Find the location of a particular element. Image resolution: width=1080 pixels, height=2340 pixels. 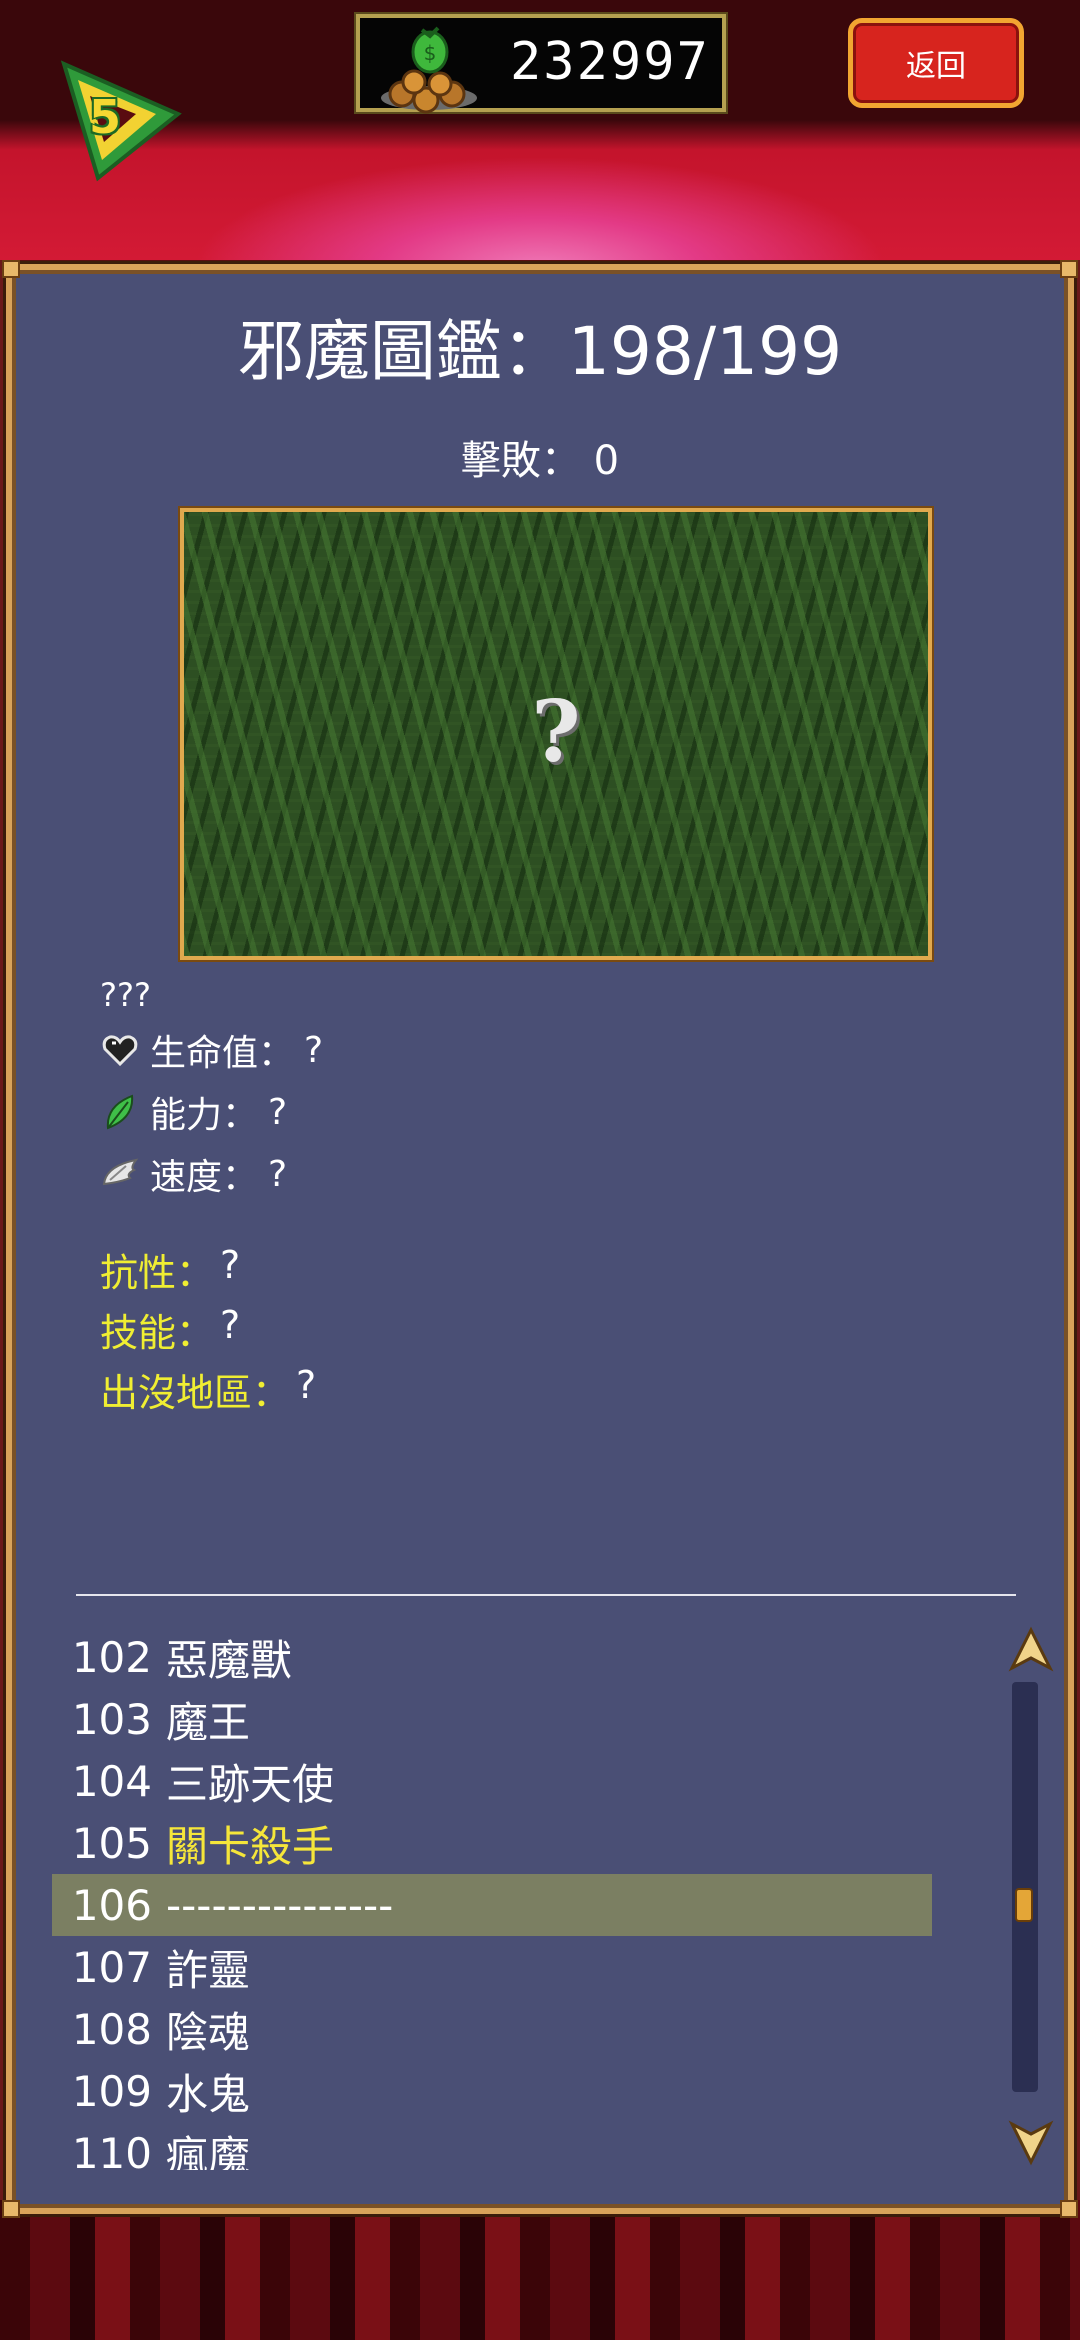

skill-value: ? is located at coordinates (230, 1325).